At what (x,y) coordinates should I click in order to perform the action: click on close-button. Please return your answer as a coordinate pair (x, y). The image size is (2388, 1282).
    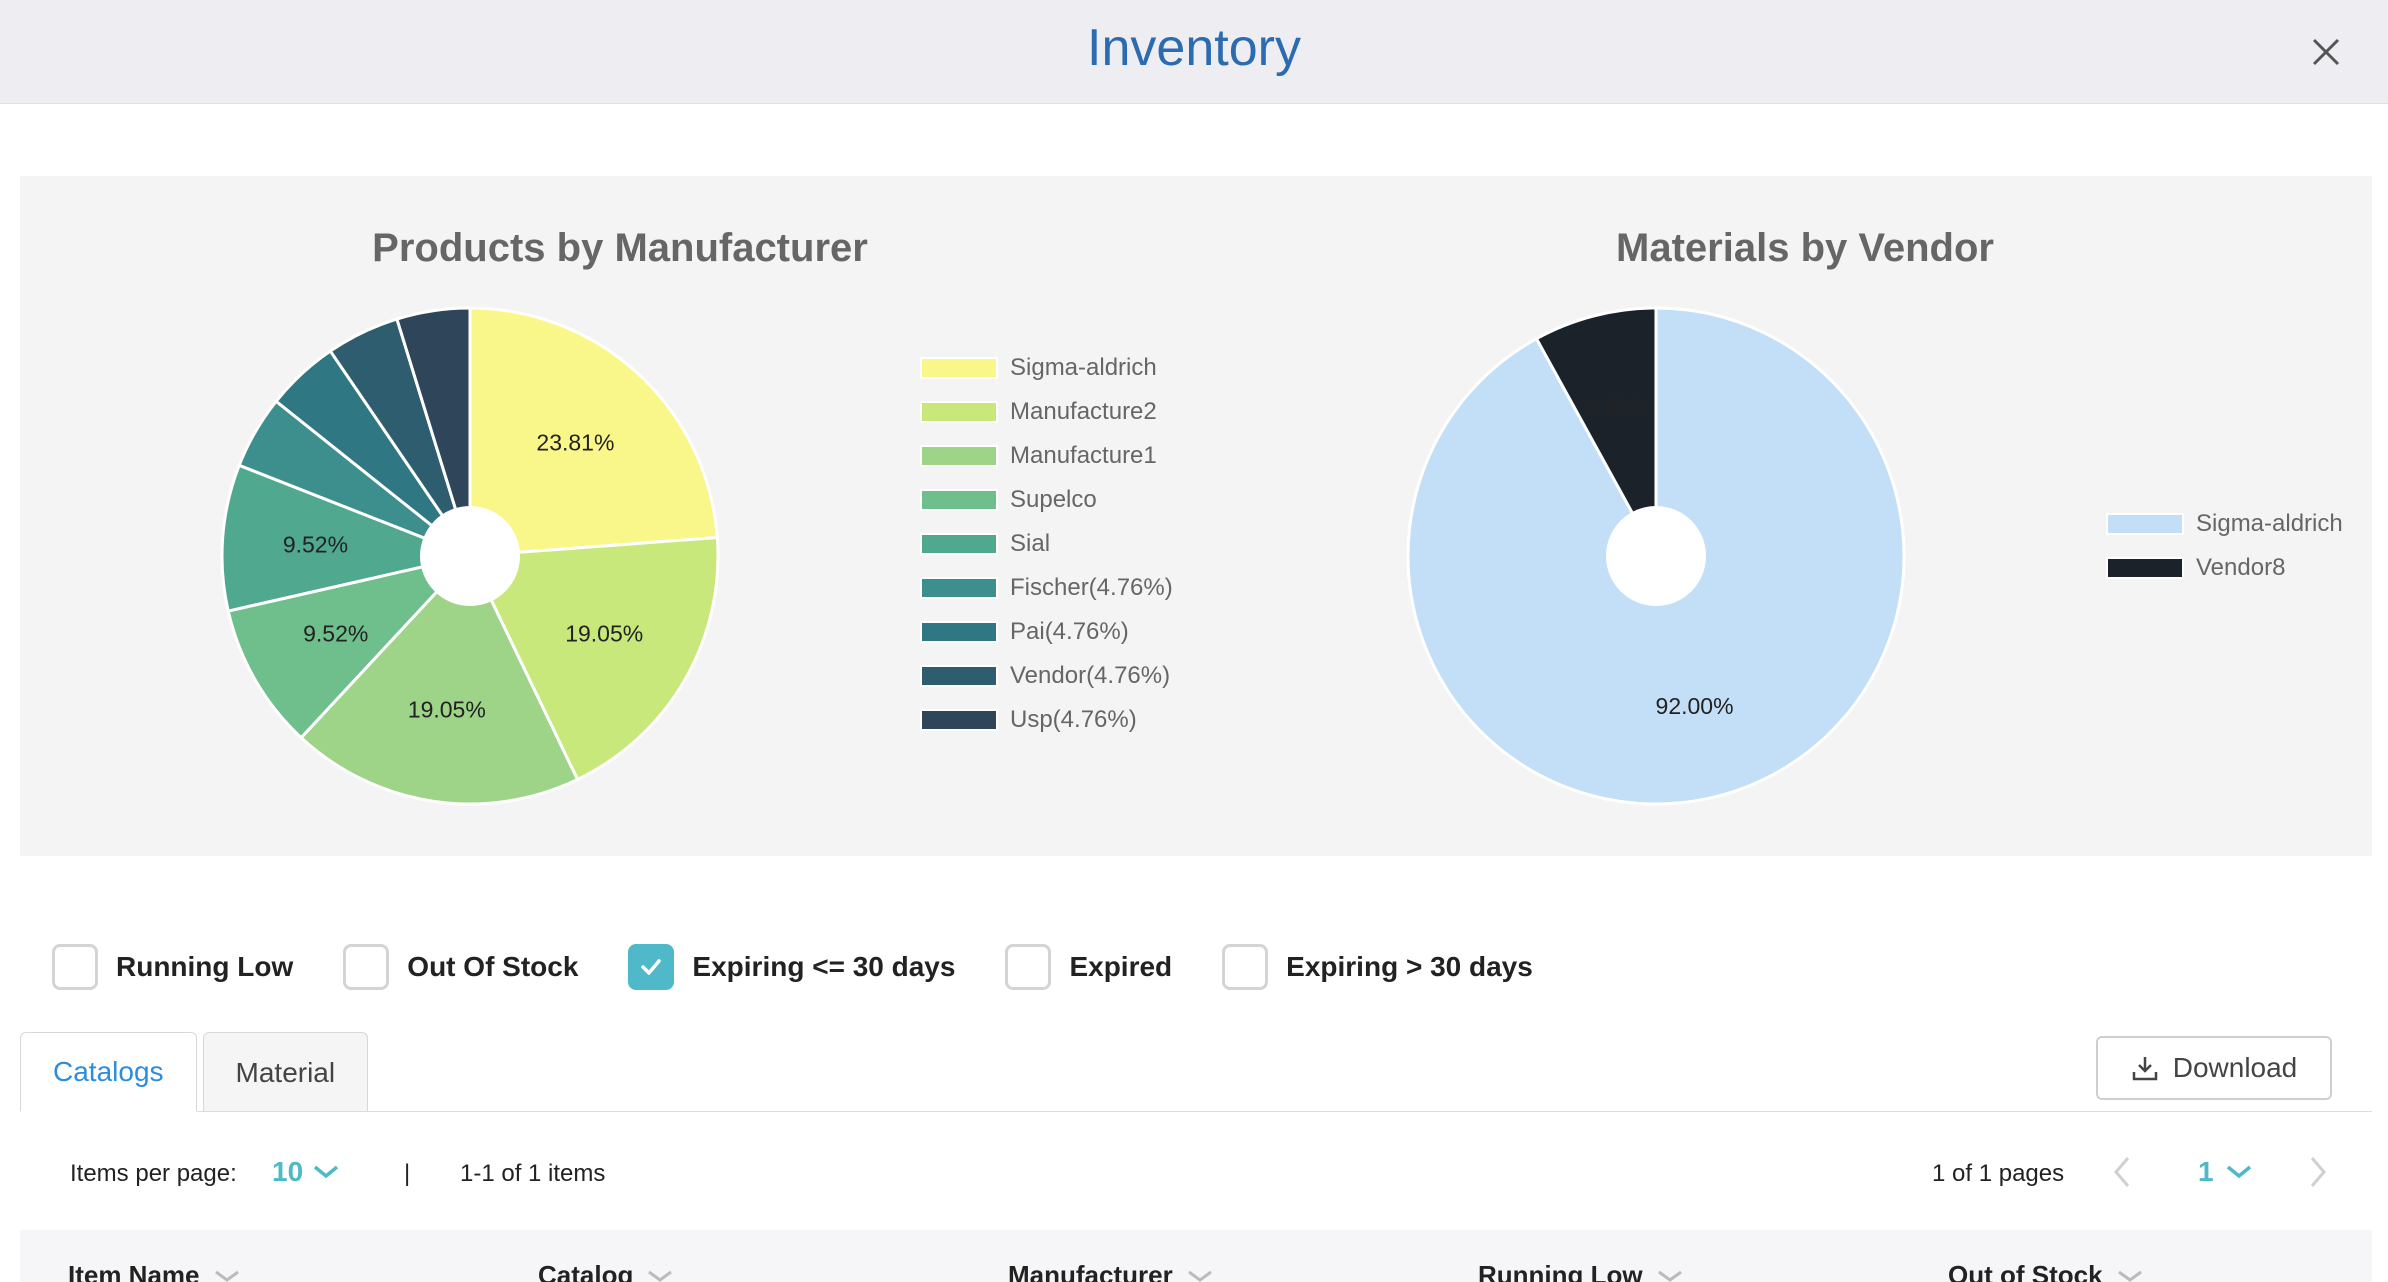
    Looking at the image, I should click on (2326, 52).